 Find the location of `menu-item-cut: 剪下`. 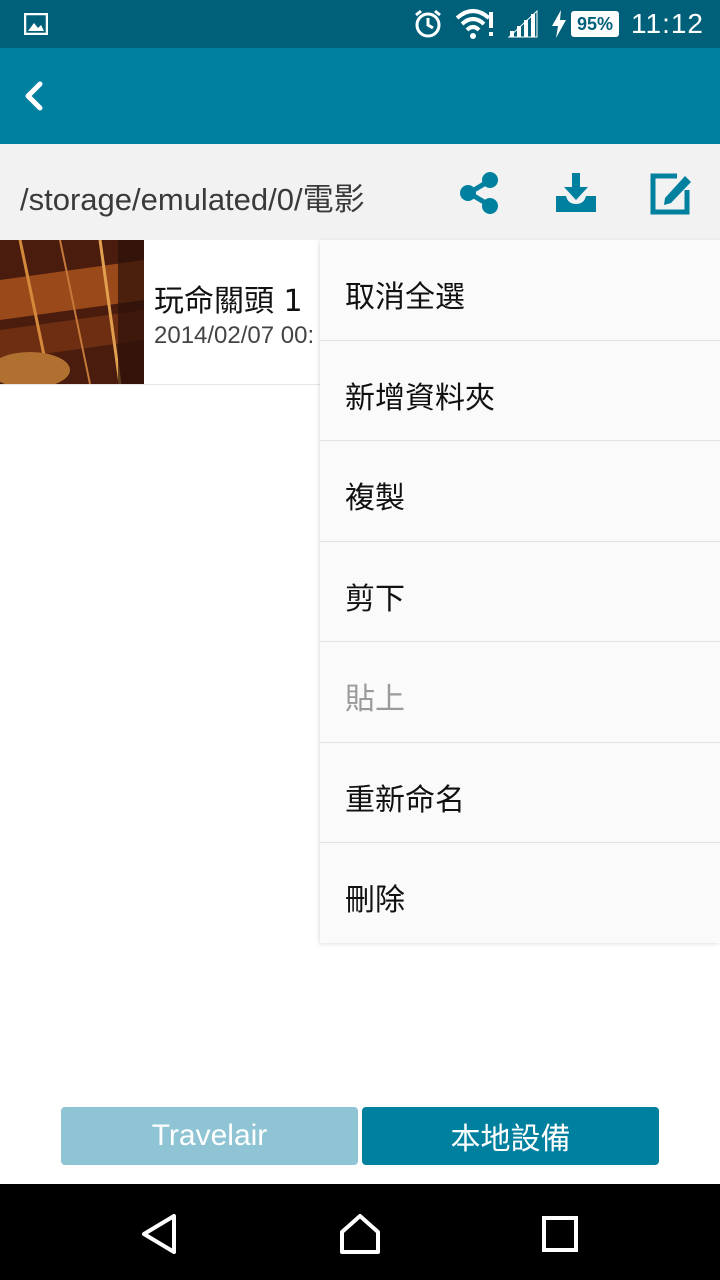

menu-item-cut: 剪下 is located at coordinates (520, 592).